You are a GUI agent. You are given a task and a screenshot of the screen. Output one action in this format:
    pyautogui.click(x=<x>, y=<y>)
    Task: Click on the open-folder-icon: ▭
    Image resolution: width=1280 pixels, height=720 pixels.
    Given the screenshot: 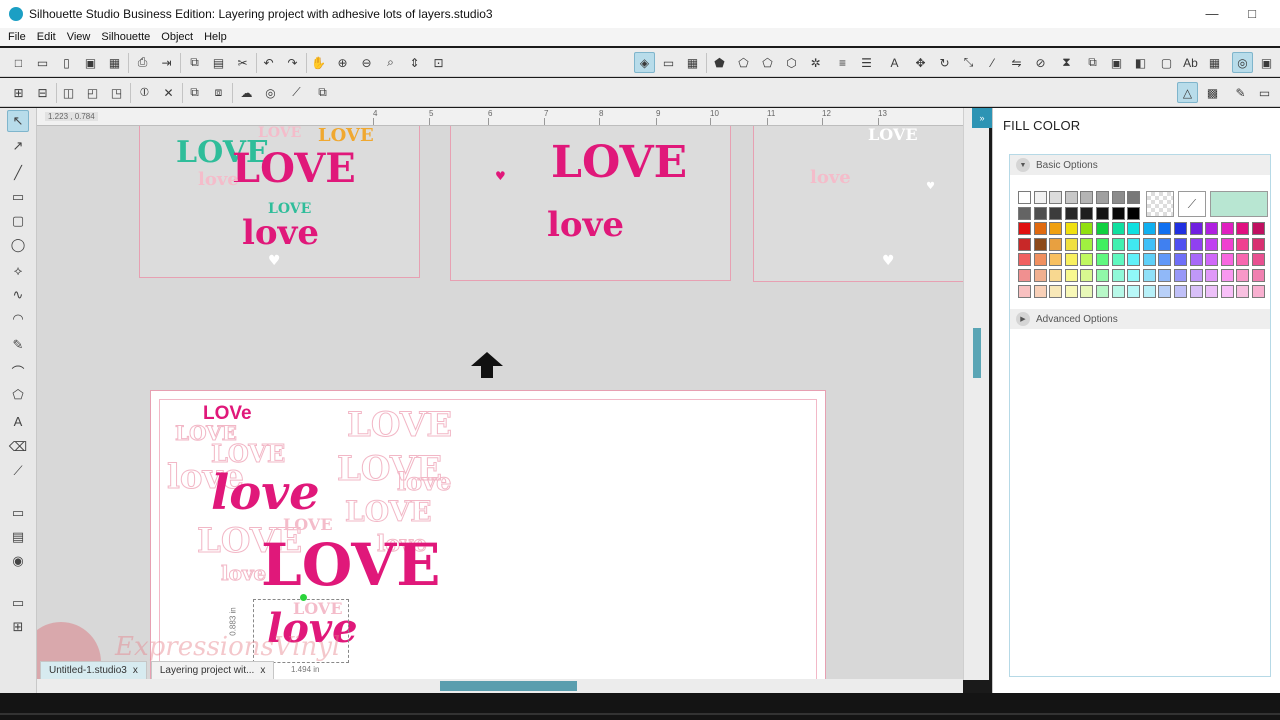 What is the action you would take?
    pyautogui.click(x=42, y=62)
    